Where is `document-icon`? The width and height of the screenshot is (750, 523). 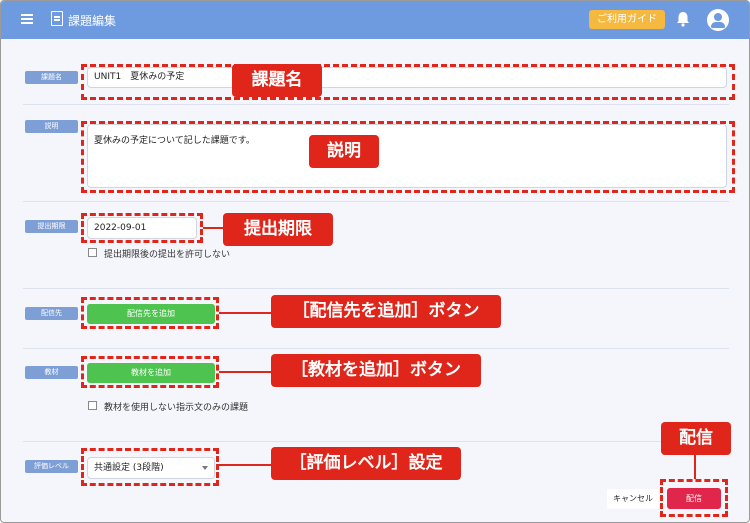
document-icon is located at coordinates (57, 18).